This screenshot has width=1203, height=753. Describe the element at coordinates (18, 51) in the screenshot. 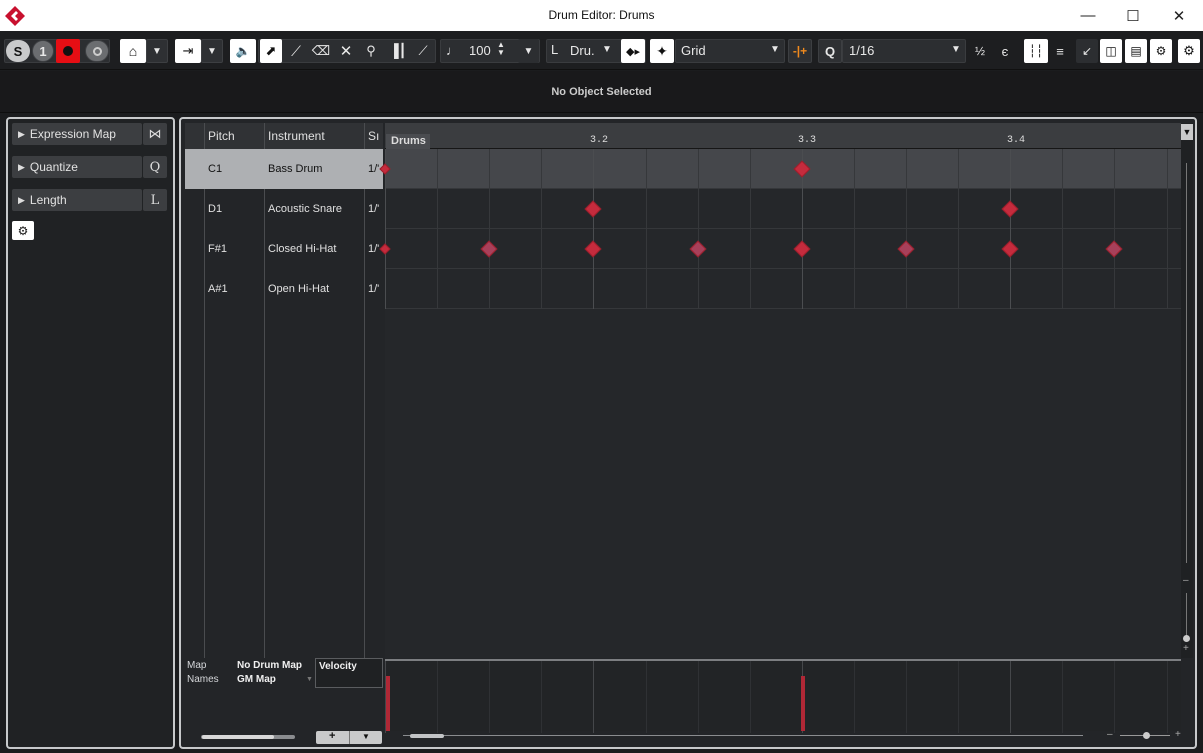

I see `solo-button: S` at that location.